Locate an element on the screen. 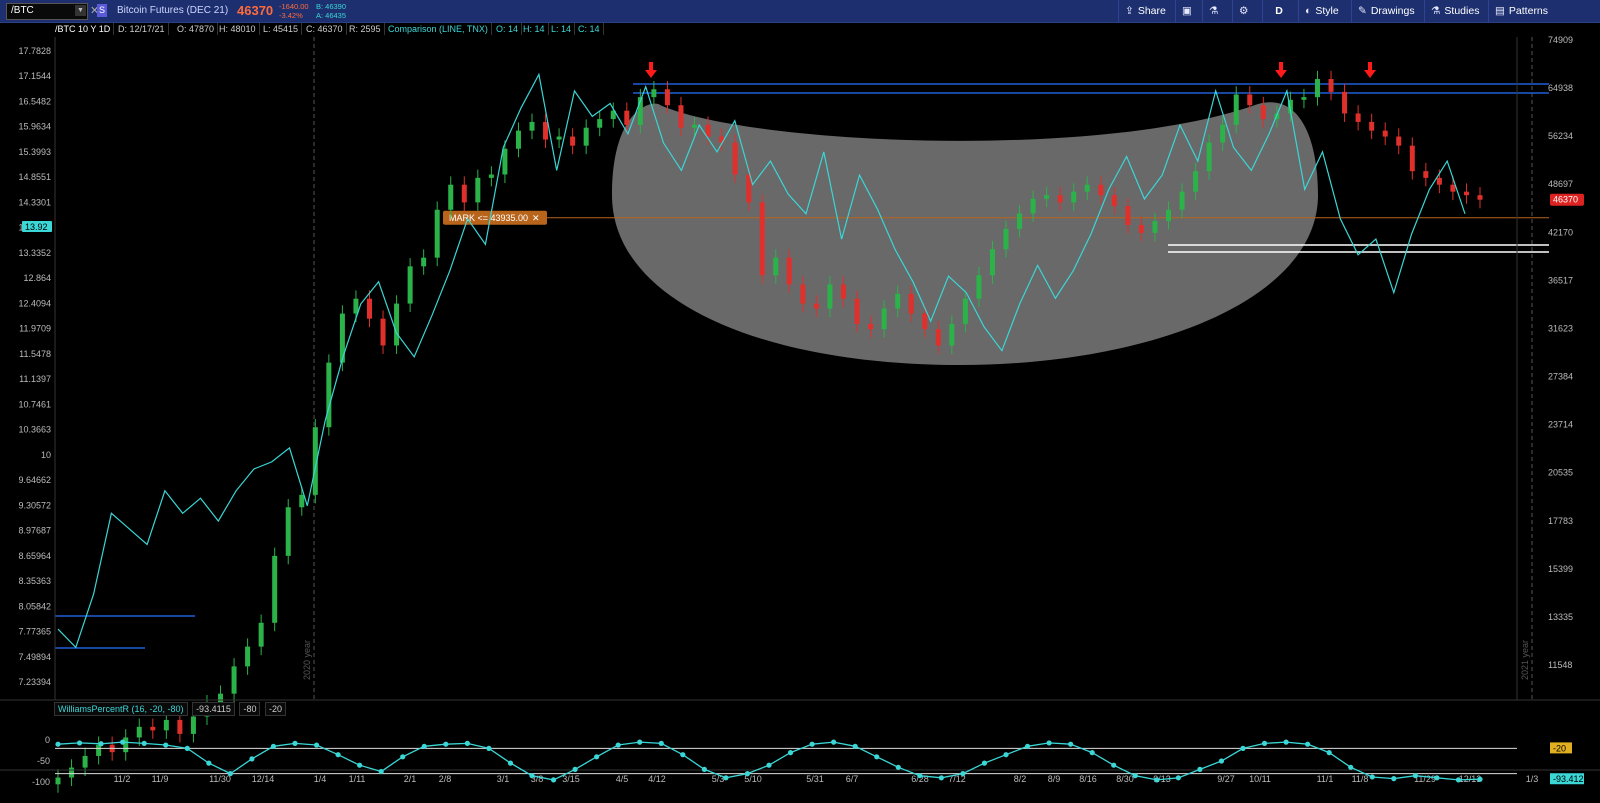  left-axis-tick: 15.9634 is located at coordinates (34, 127).